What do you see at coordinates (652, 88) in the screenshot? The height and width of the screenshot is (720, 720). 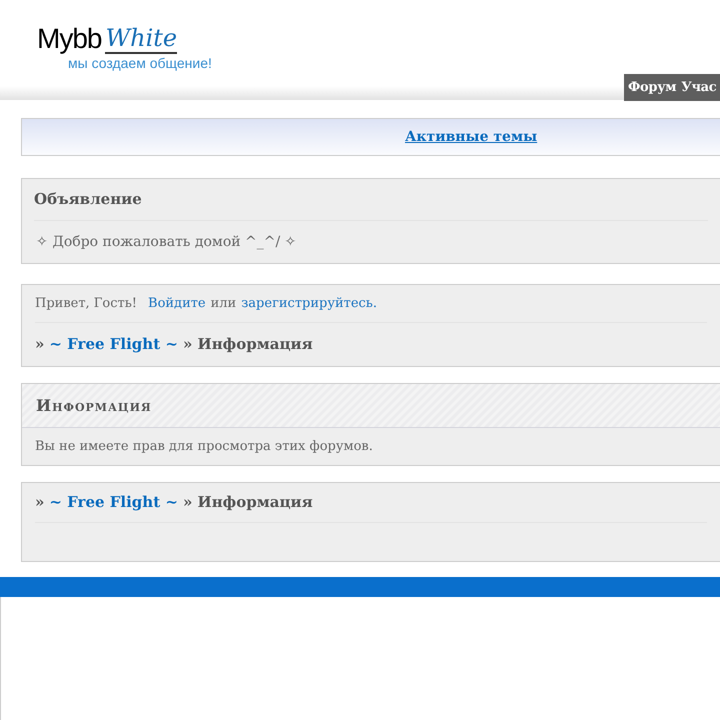 I see `nav-link: Форум` at bounding box center [652, 88].